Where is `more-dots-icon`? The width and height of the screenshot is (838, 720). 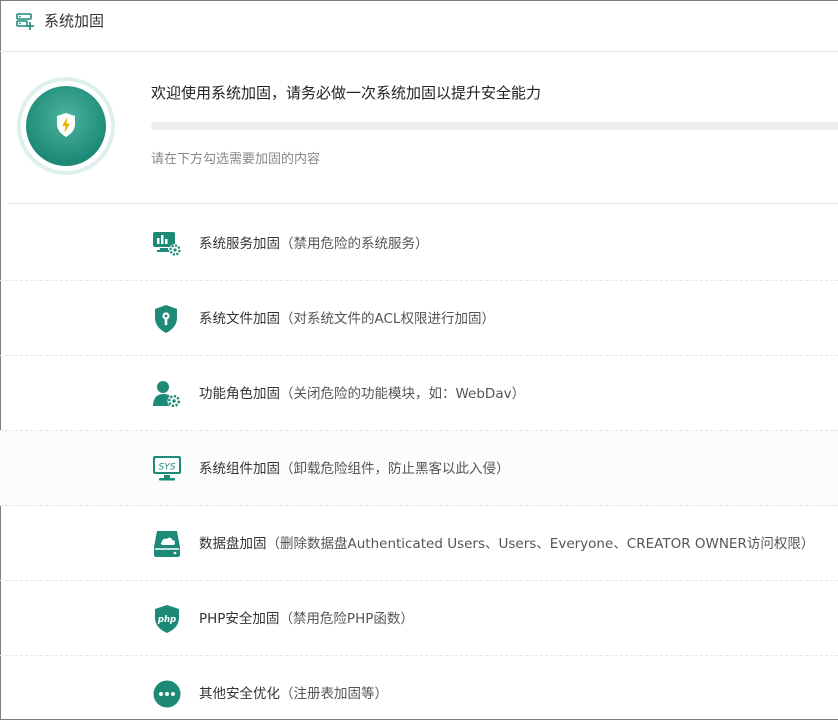
more-dots-icon is located at coordinates (167, 694).